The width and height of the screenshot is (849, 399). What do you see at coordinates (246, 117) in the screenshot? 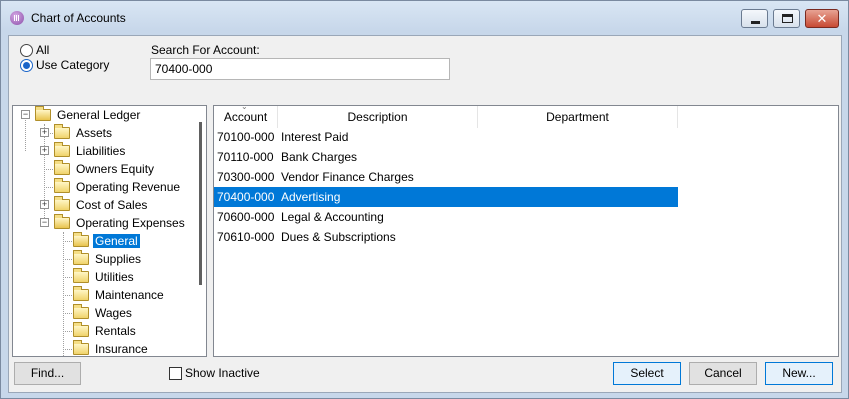
I see `column-header-account: ⌄ Account` at bounding box center [246, 117].